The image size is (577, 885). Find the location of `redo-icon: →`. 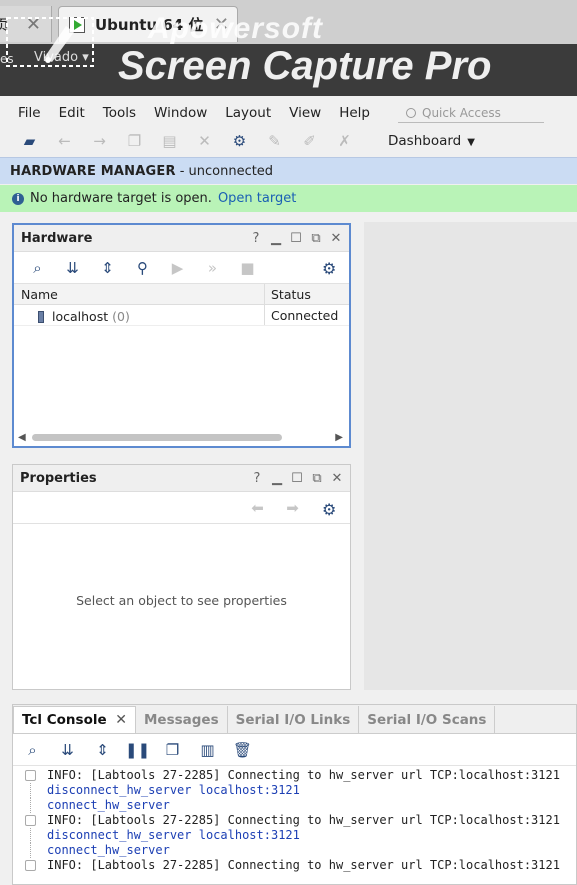

redo-icon: → is located at coordinates (99, 141).